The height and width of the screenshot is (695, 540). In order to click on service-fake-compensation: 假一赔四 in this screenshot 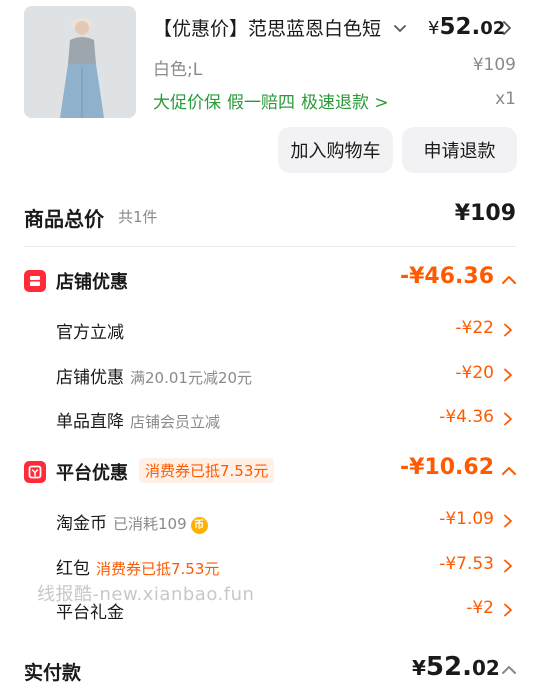, I will do `click(261, 103)`.